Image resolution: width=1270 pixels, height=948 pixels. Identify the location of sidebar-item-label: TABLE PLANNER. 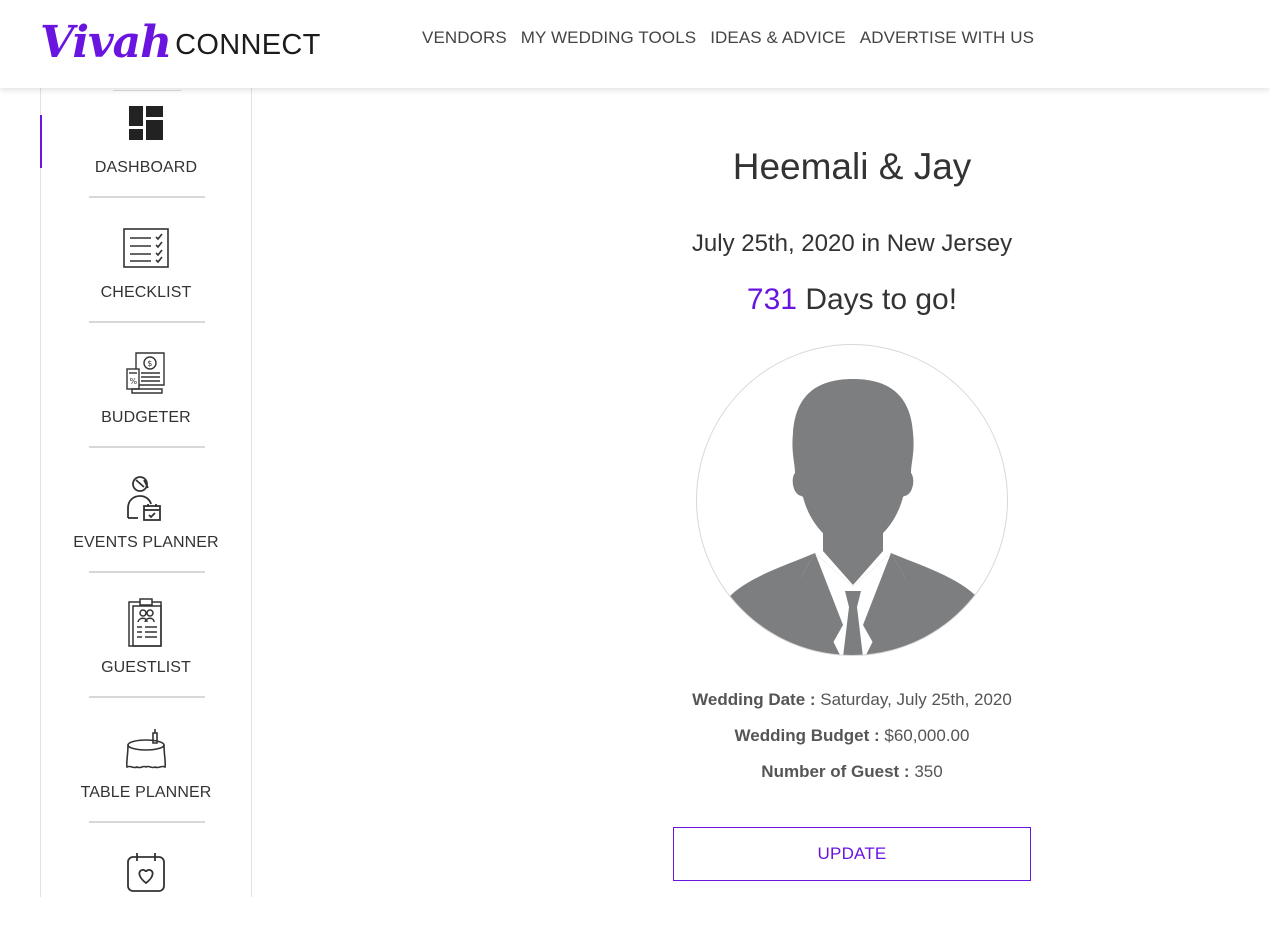
(146, 792).